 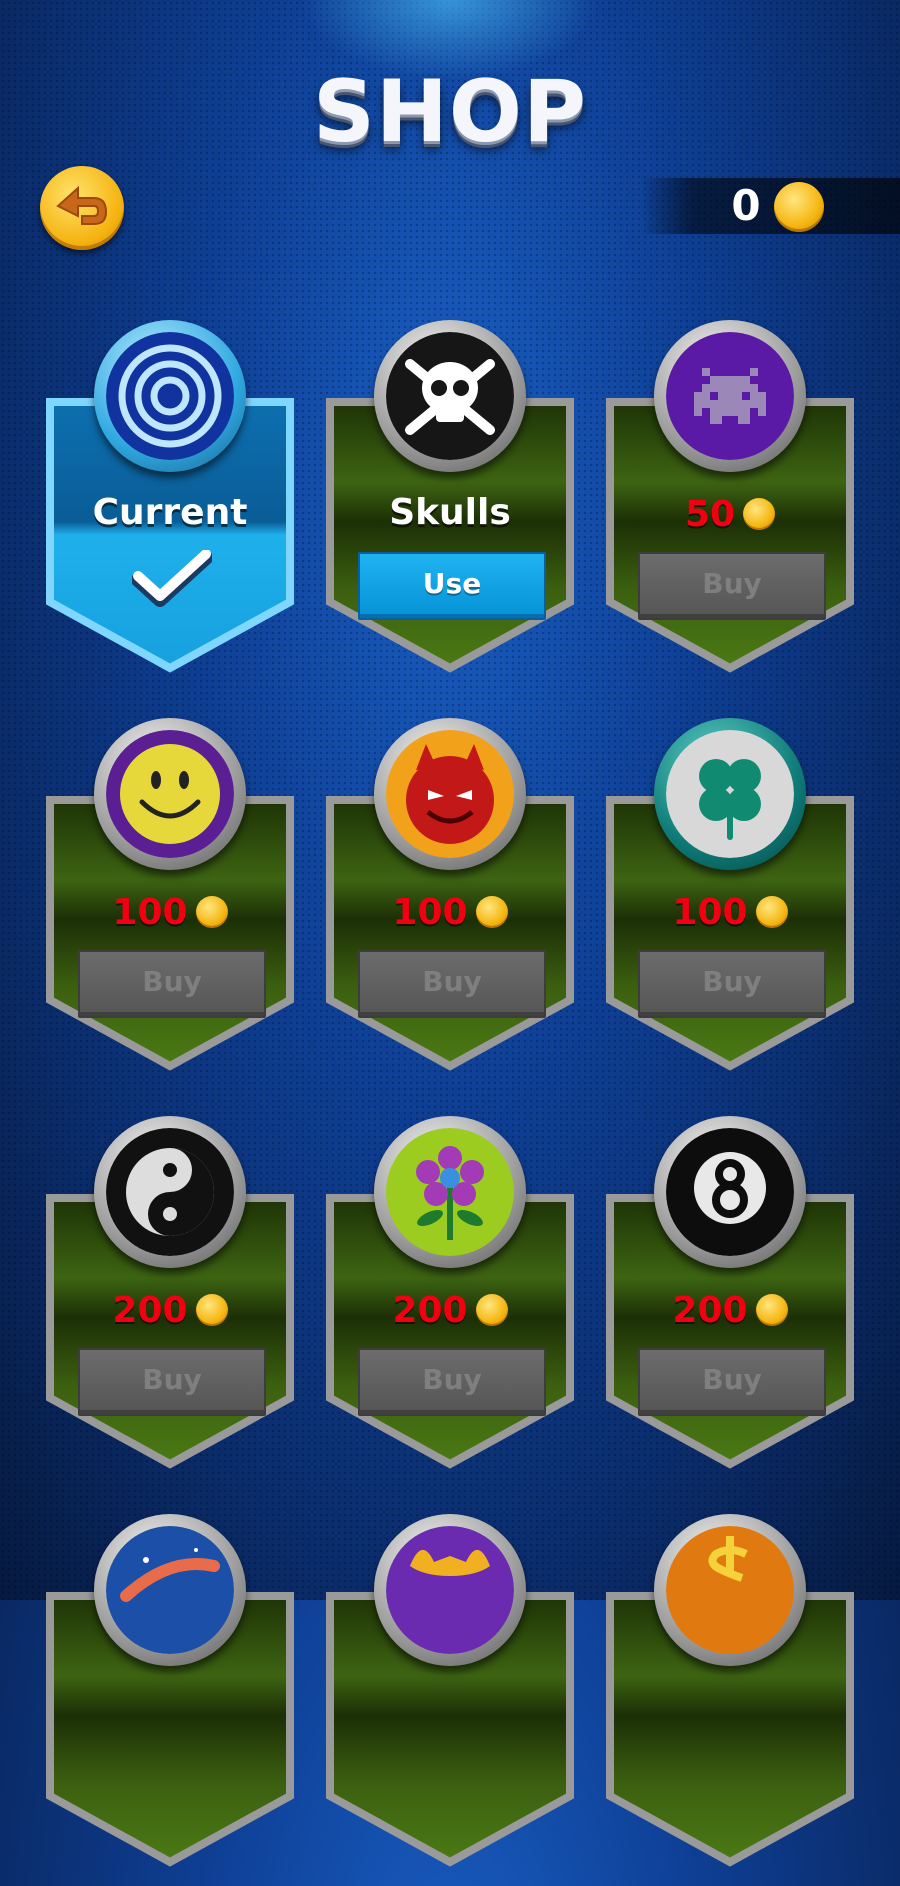 What do you see at coordinates (450, 1590) in the screenshot?
I see `purple-demon-icon` at bounding box center [450, 1590].